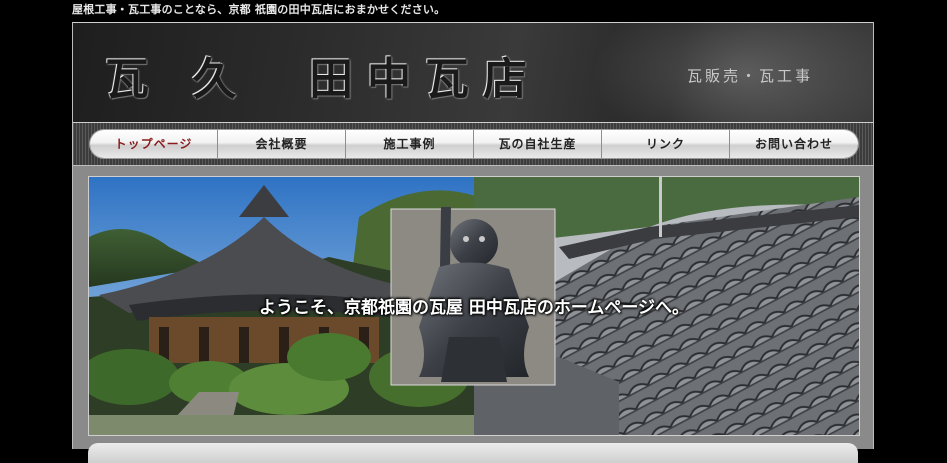 The width and height of the screenshot is (947, 463). I want to click on nav-item-production: 瓦の自社生産, so click(538, 144).